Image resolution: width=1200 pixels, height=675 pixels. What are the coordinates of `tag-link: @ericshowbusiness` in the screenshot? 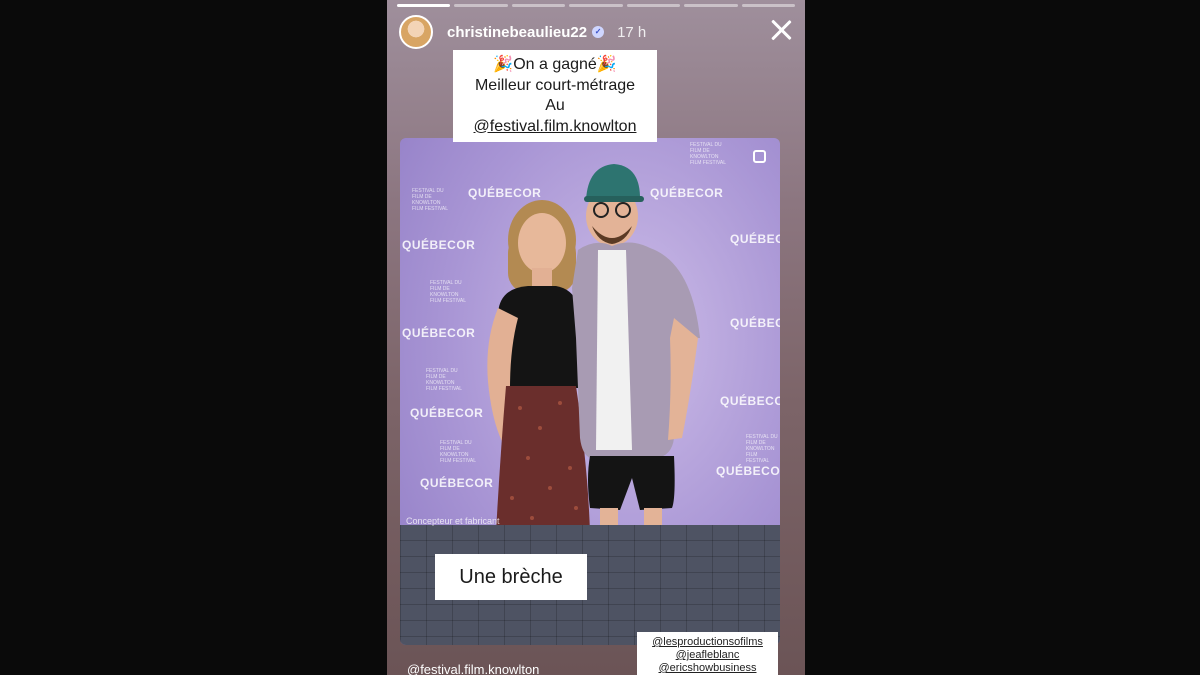 It's located at (707, 668).